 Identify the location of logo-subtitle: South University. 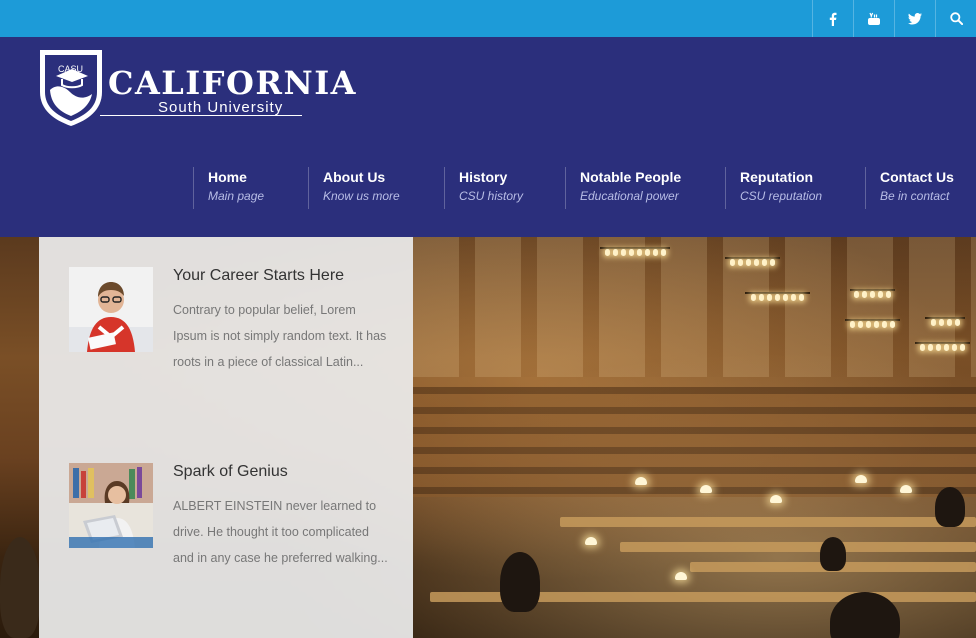
(221, 107).